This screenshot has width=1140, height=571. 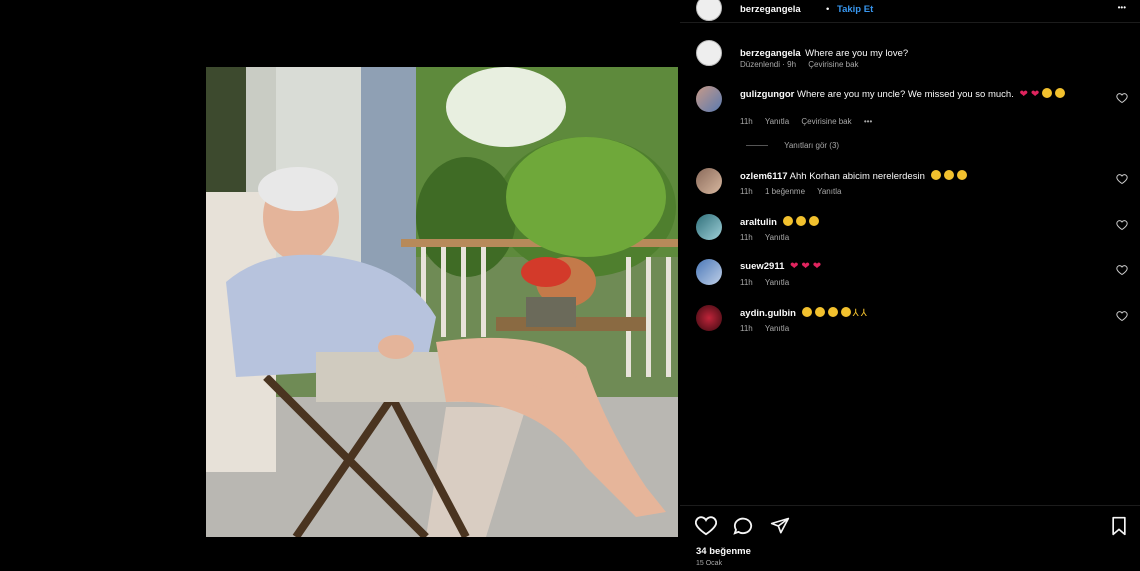 What do you see at coordinates (723, 551) in the screenshot?
I see `like-count: 34 beğenme` at bounding box center [723, 551].